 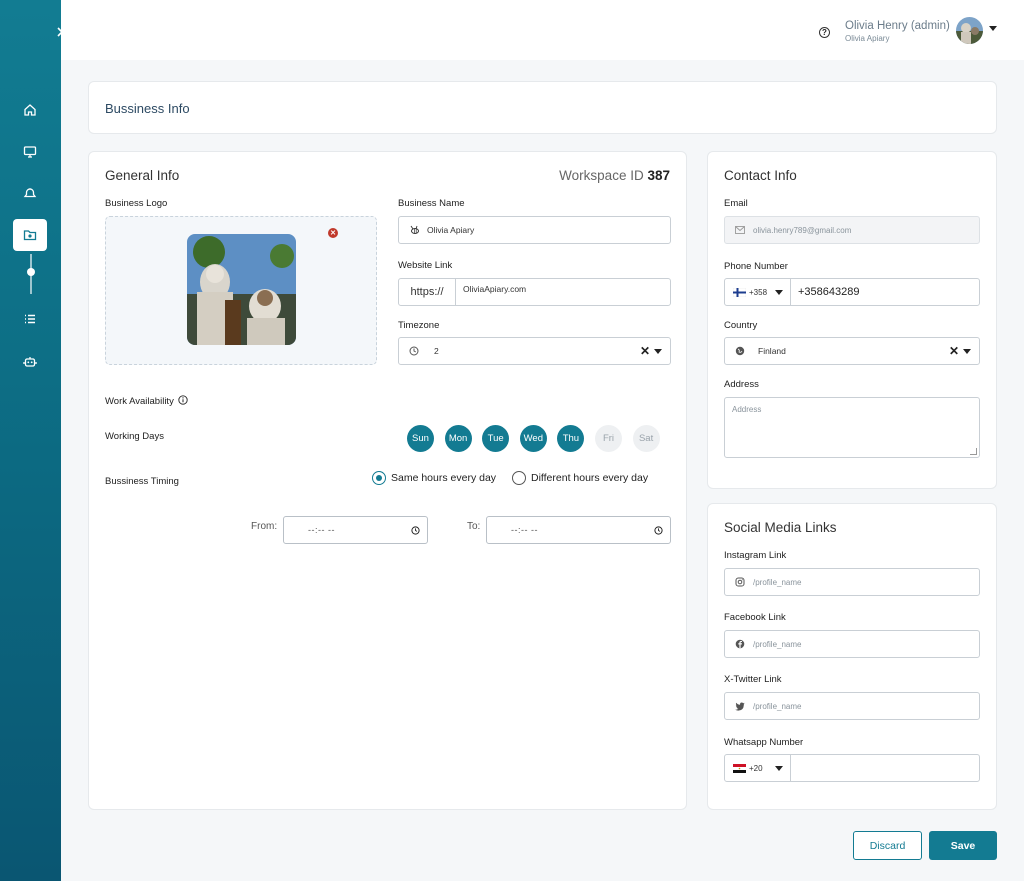 What do you see at coordinates (764, 742) in the screenshot?
I see `whatsapp-number-label: Whatsapp Number` at bounding box center [764, 742].